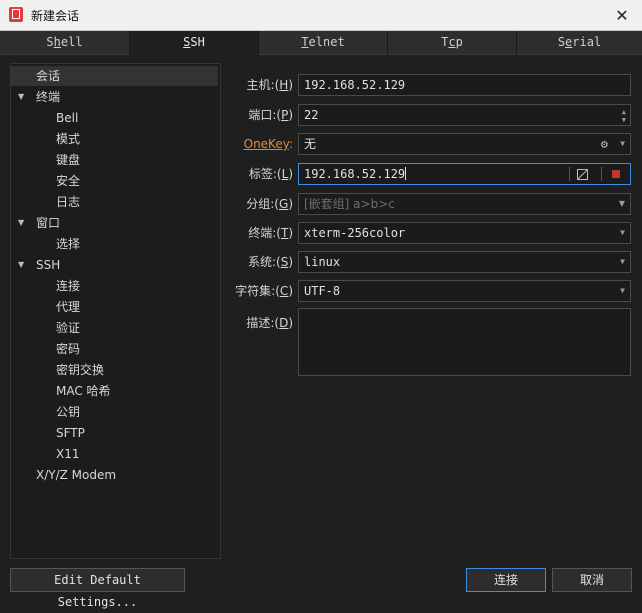  Describe the element at coordinates (68, 139) in the screenshot. I see `tree-item-mode: 模式` at that location.